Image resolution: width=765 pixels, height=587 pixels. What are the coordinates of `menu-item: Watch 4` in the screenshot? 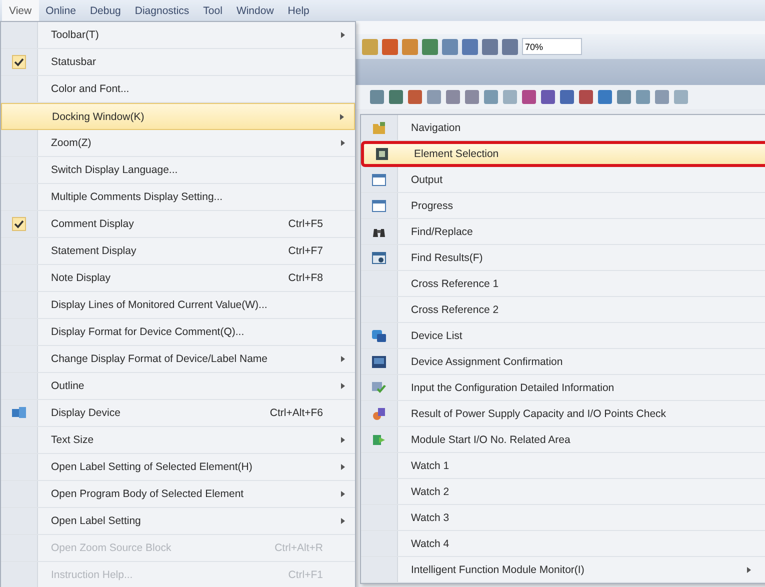 It's located at (563, 544).